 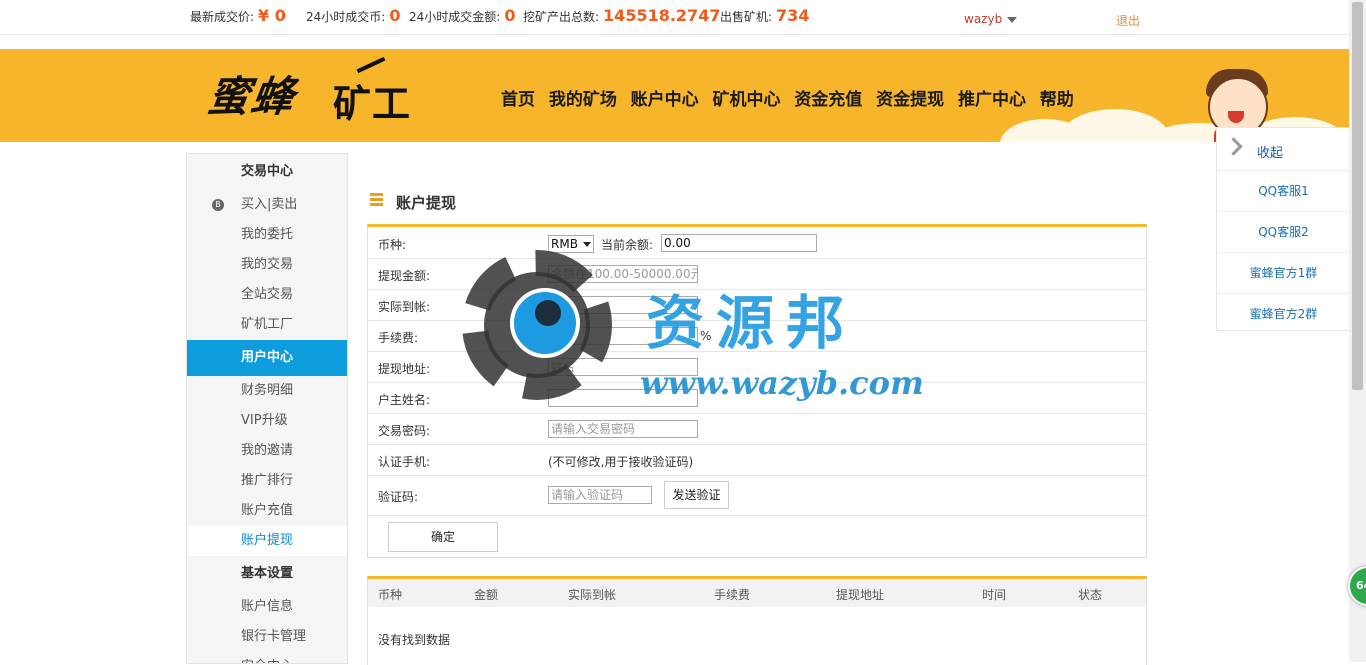 I want to click on table-header: 币种 金额 实际到帐 手续费 提现地址 时间 状态, so click(x=757, y=593).